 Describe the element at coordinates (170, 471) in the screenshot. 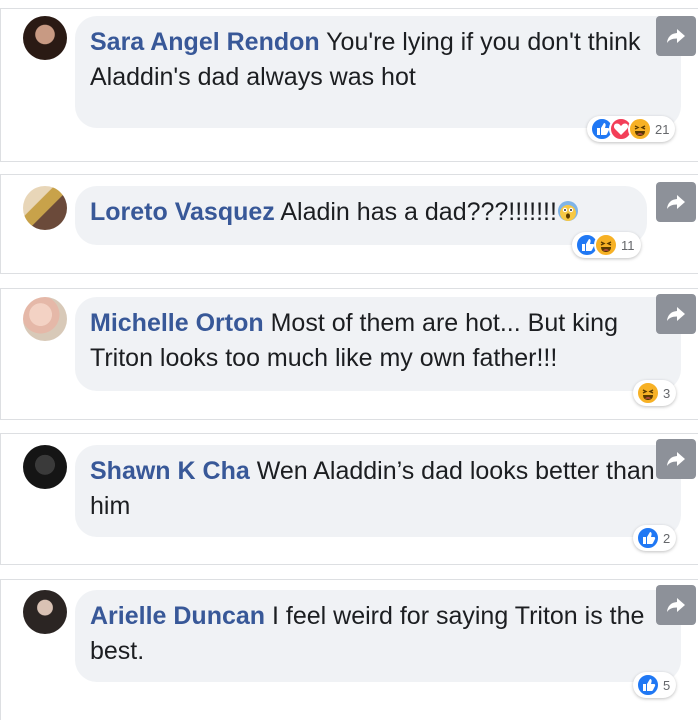

I see `comment-author: Shawn K Cha` at that location.